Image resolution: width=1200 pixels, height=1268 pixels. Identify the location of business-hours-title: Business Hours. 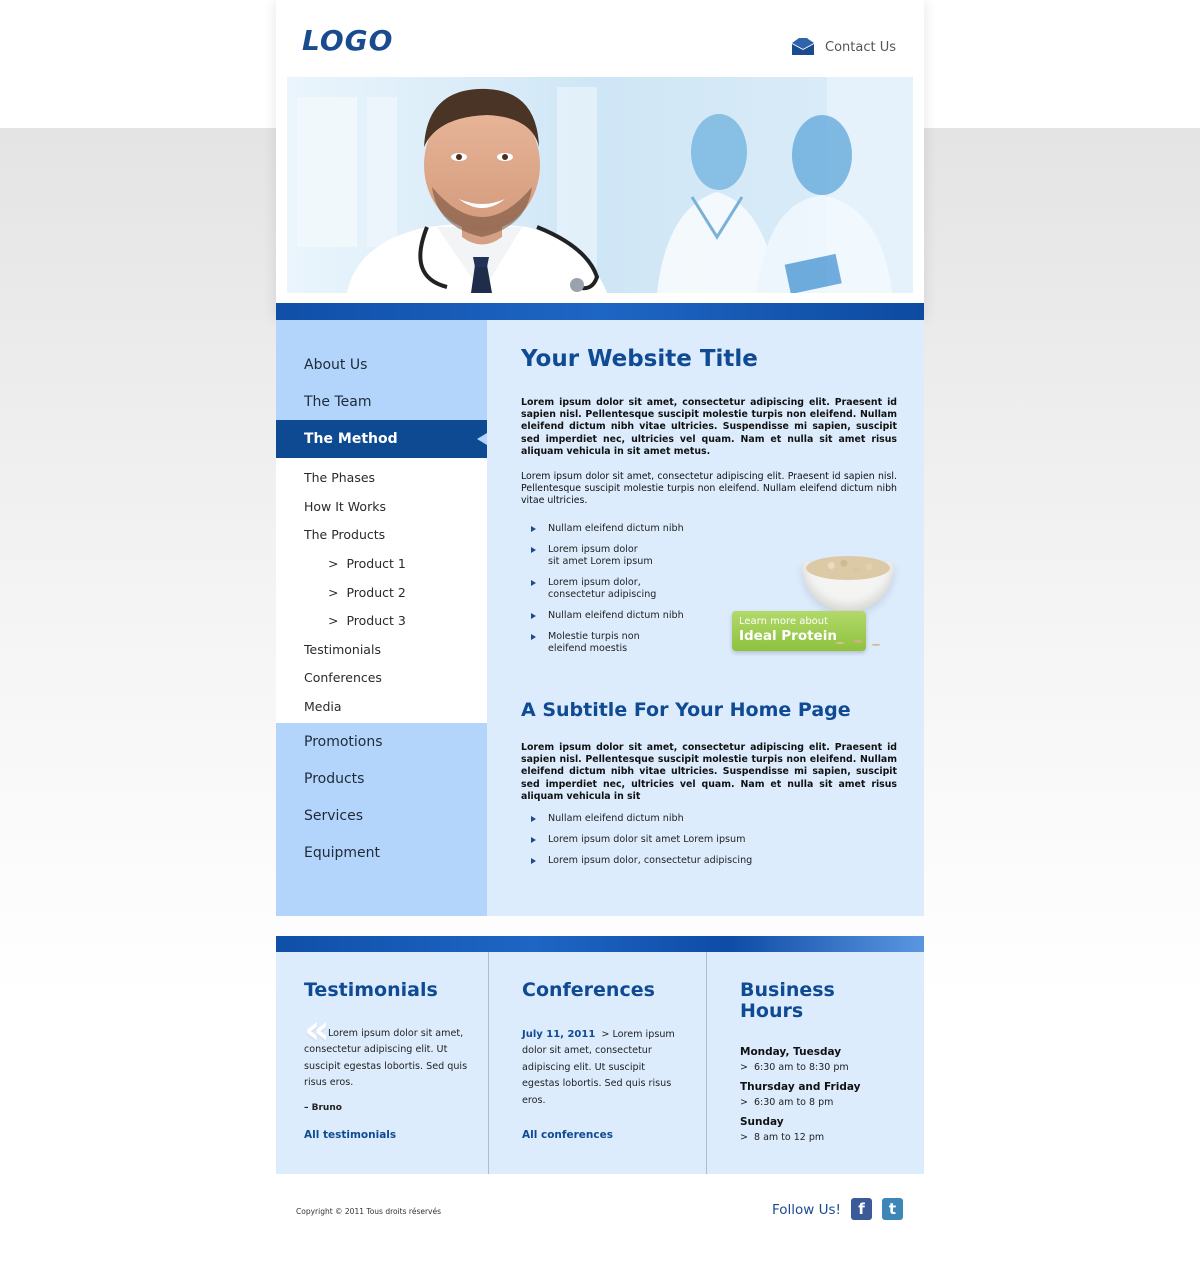
(787, 1000).